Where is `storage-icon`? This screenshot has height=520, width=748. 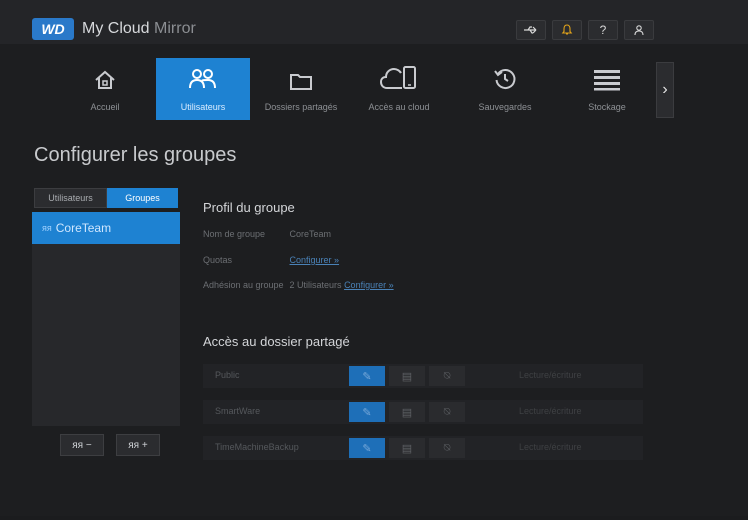
storage-icon is located at coordinates (607, 82).